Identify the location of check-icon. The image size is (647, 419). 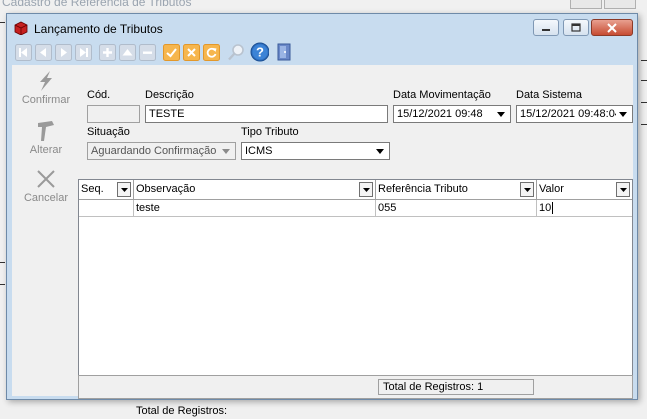
(171, 52).